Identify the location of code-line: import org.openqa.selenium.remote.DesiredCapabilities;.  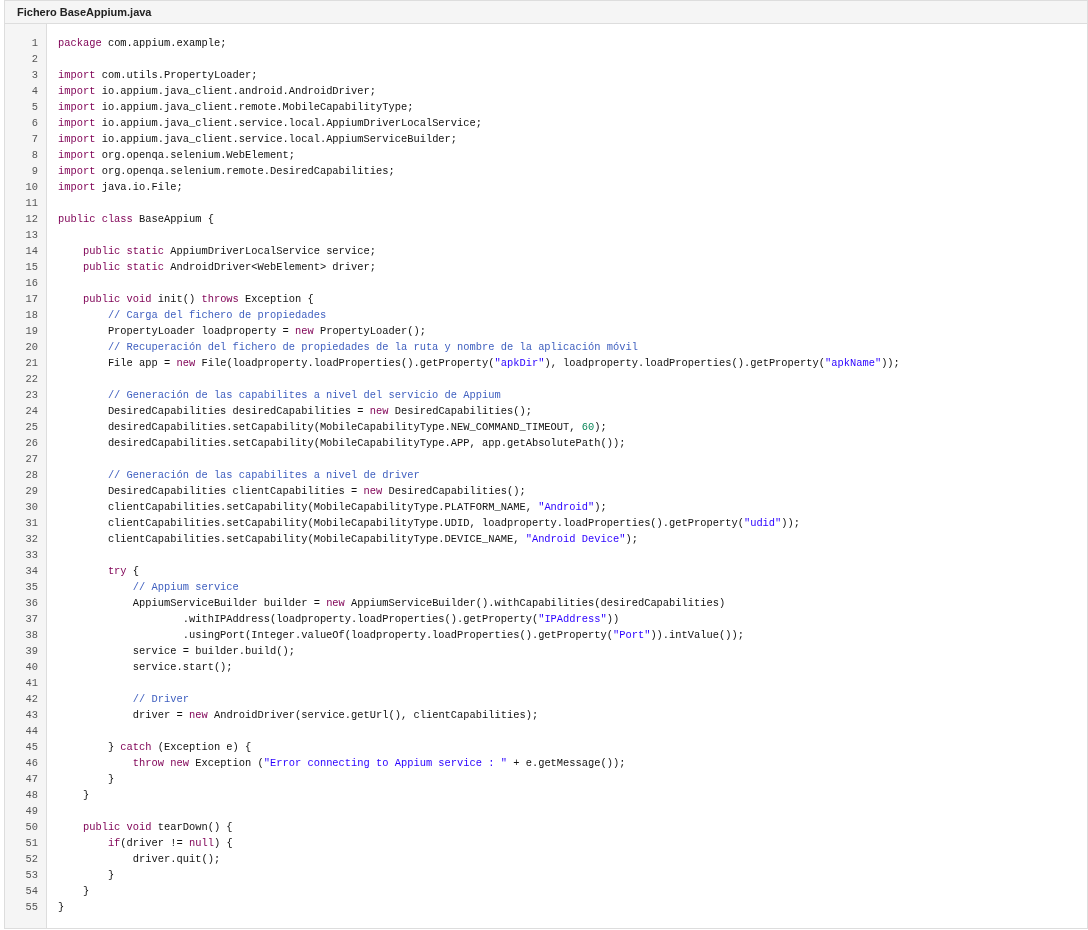
(227, 171).